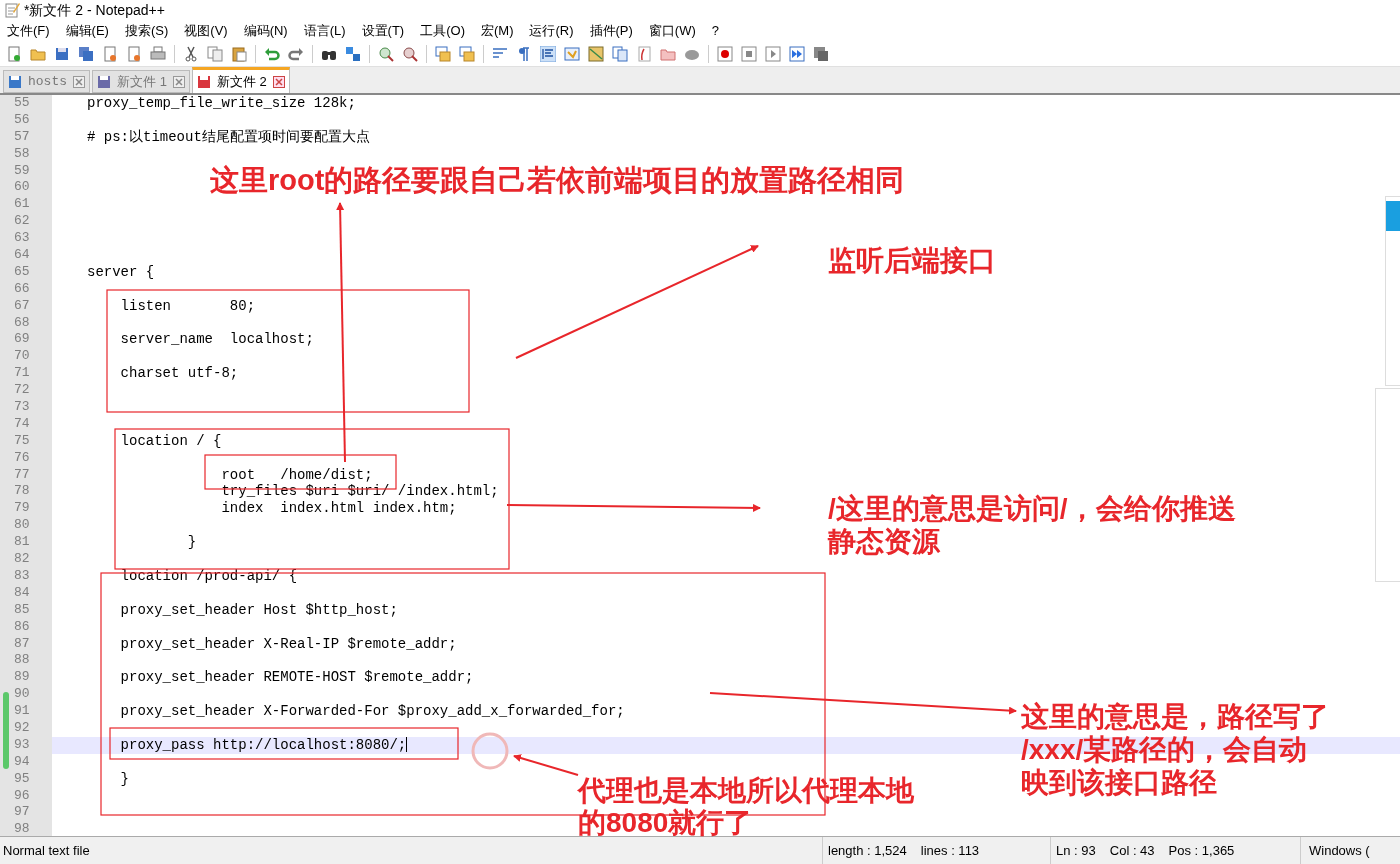 The height and width of the screenshot is (864, 1400). I want to click on code-line: listen 80;, so click(188, 306).